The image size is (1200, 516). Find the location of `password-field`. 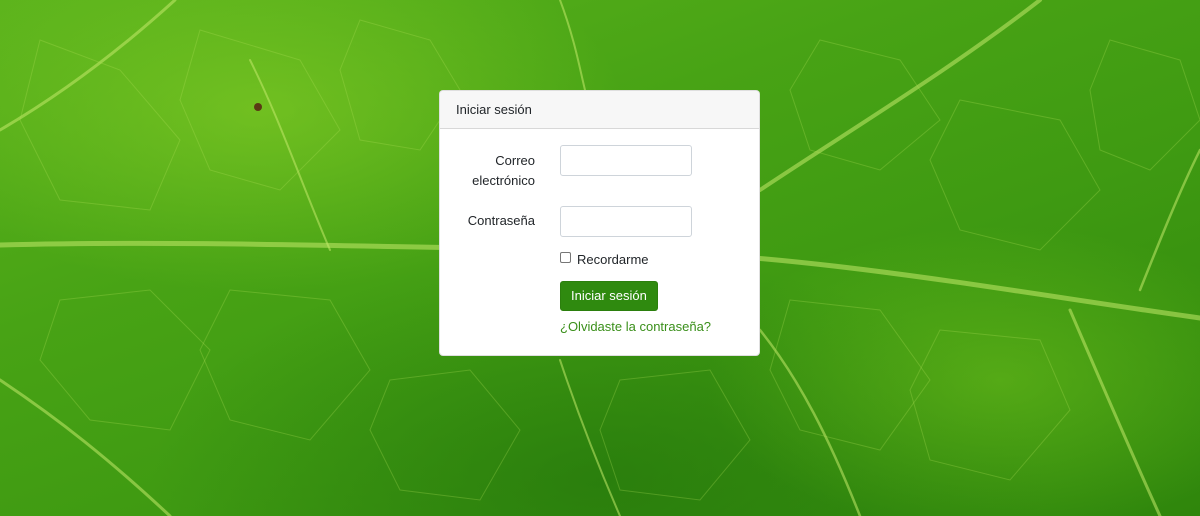

password-field is located at coordinates (626, 221).